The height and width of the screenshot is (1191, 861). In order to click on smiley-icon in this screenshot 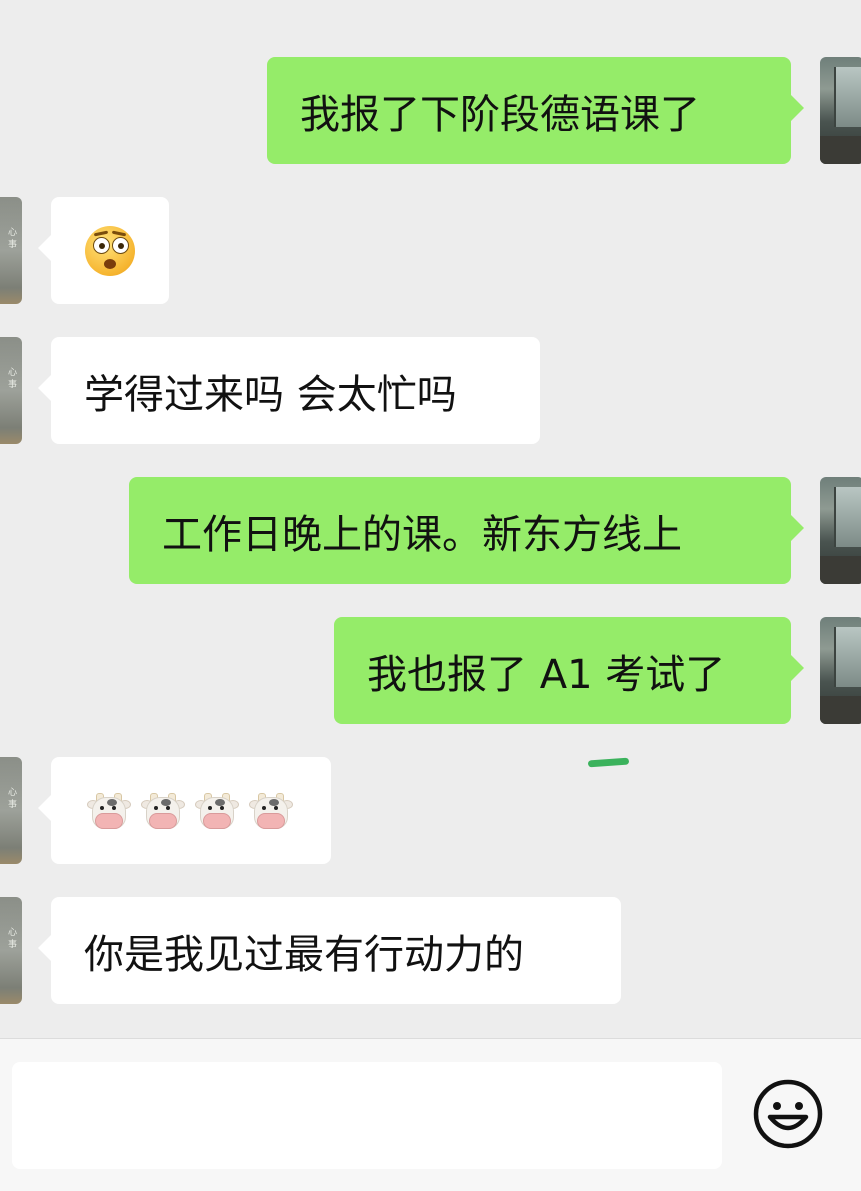, I will do `click(788, 1114)`.